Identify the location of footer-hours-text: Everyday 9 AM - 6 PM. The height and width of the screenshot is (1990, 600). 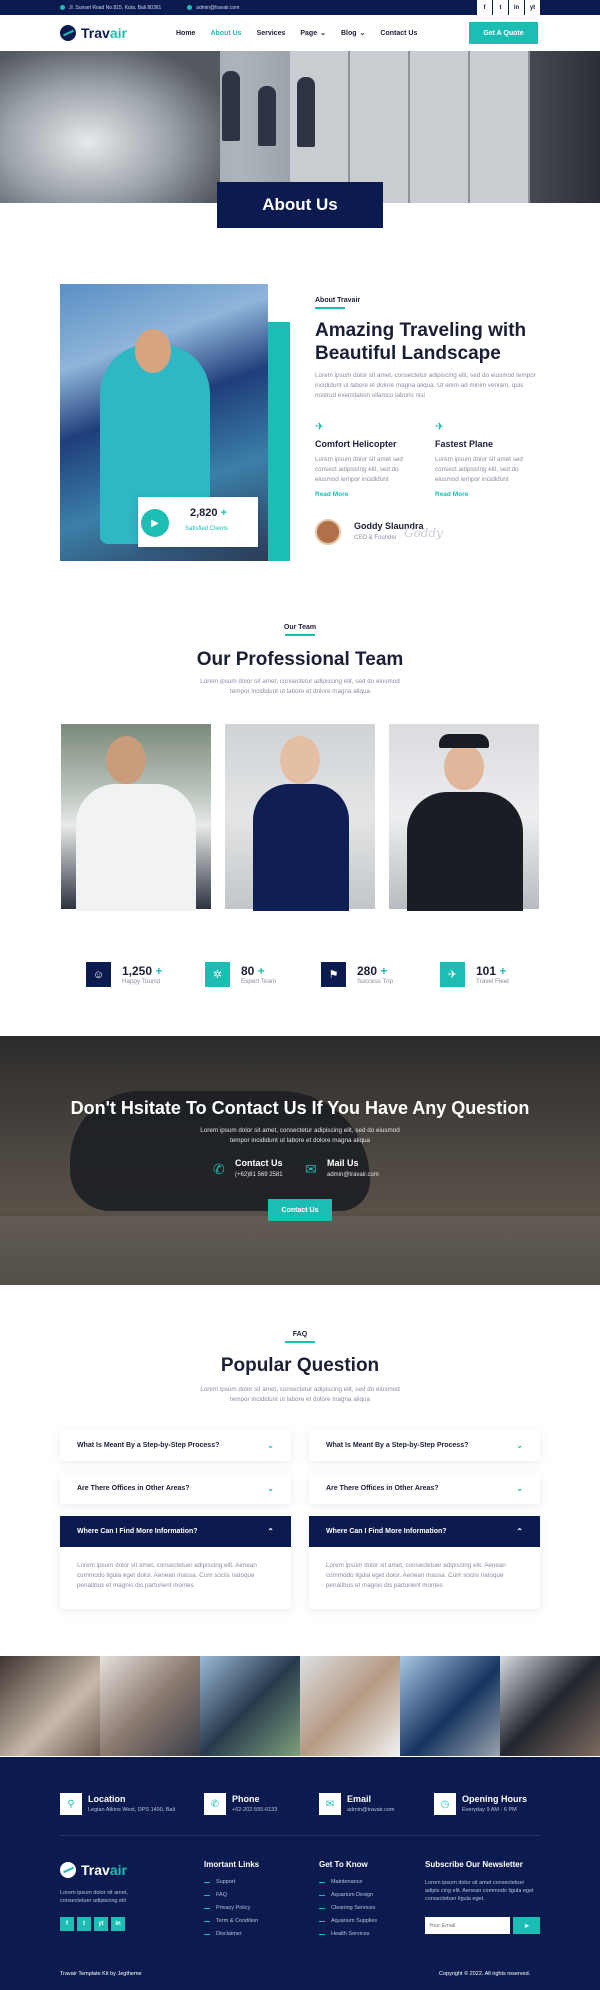
(489, 1810).